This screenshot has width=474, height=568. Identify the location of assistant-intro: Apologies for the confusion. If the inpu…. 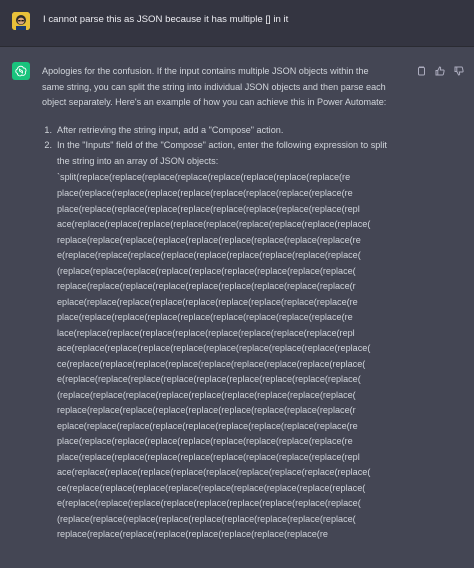
(214, 86).